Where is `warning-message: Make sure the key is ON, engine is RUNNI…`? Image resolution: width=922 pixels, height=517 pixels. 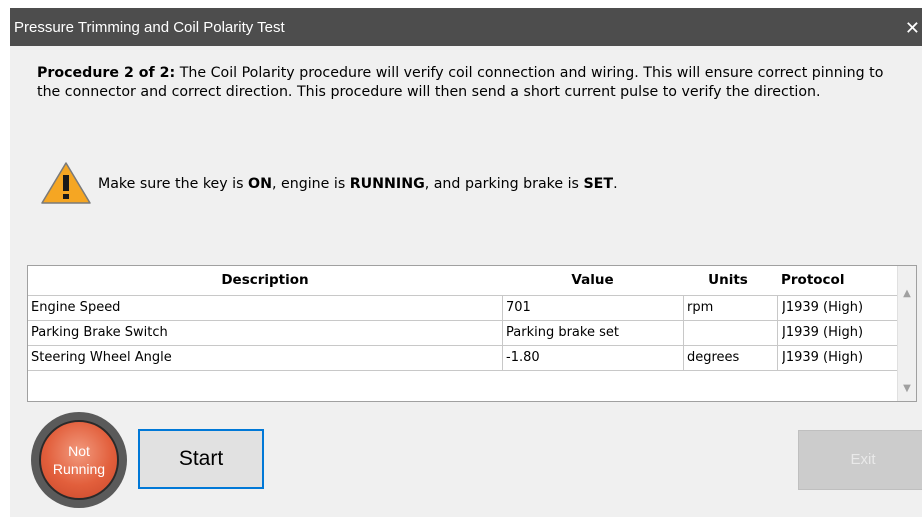 warning-message: Make sure the key is ON, engine is RUNNI… is located at coordinates (358, 184).